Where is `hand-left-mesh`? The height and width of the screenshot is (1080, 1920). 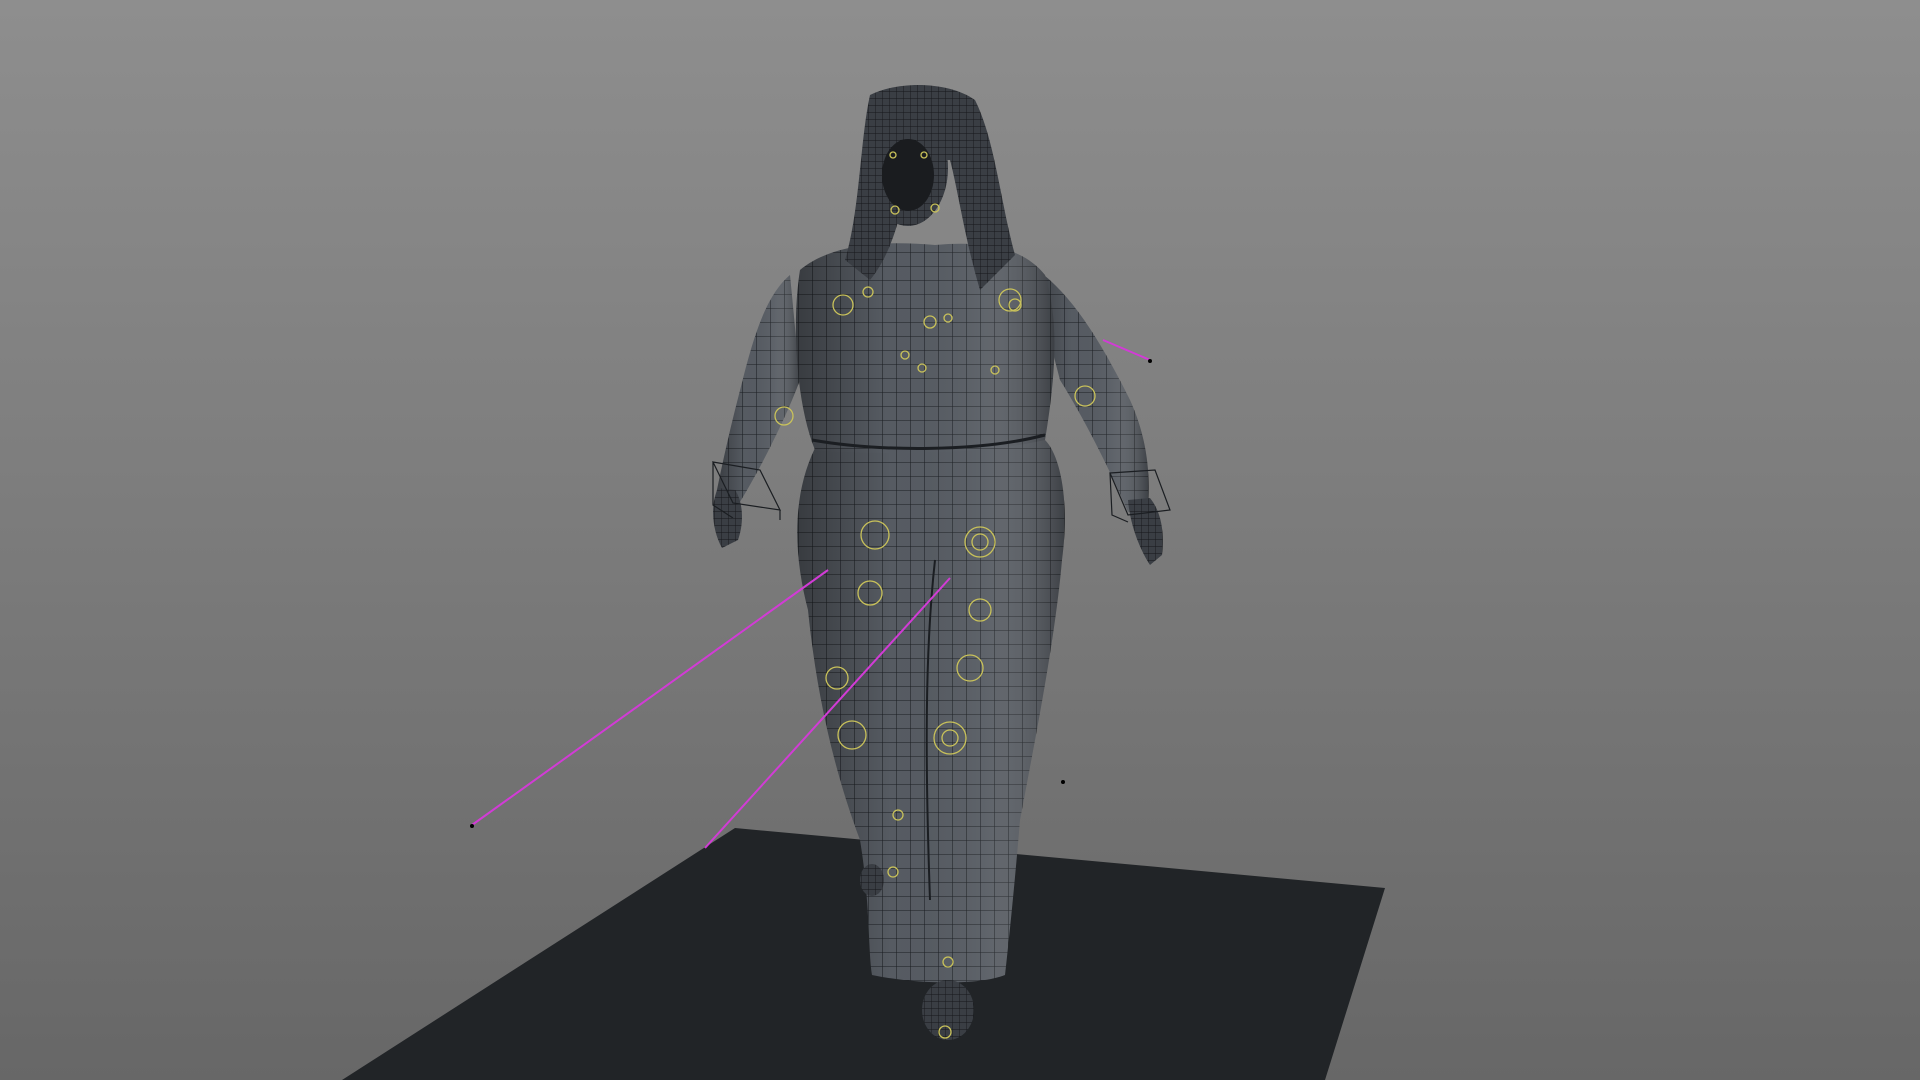 hand-left-mesh is located at coordinates (1145, 531).